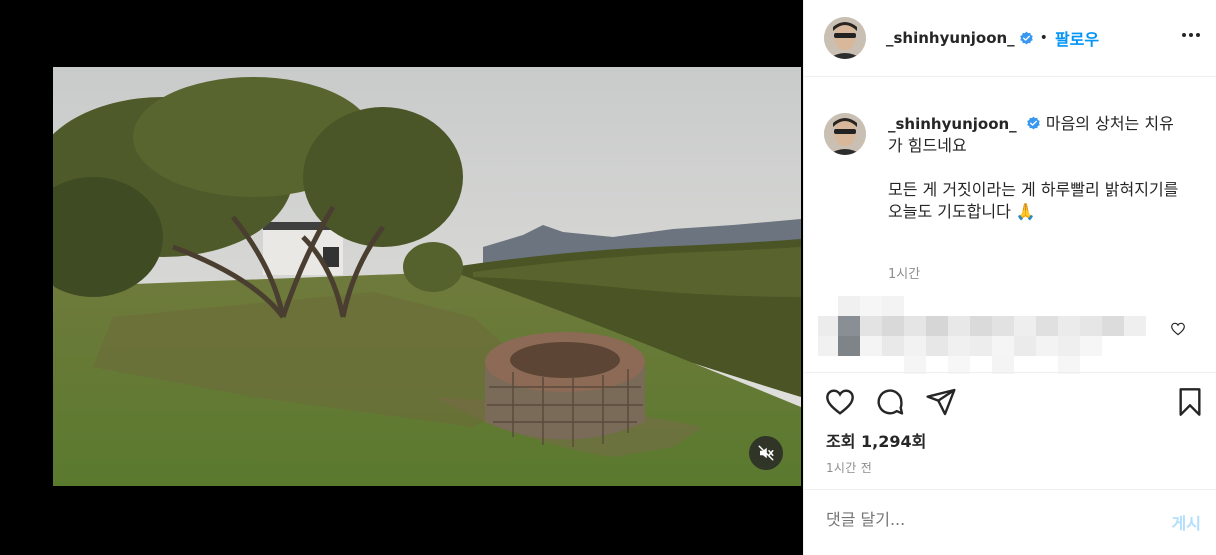  What do you see at coordinates (1014, 403) in the screenshot?
I see `action-bar` at bounding box center [1014, 403].